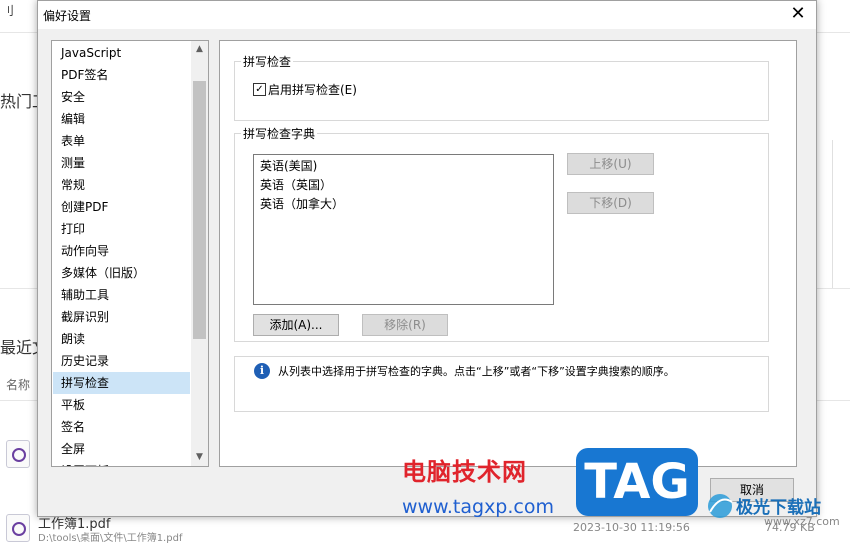  I want to click on remove-button: 移除(R), so click(405, 325).